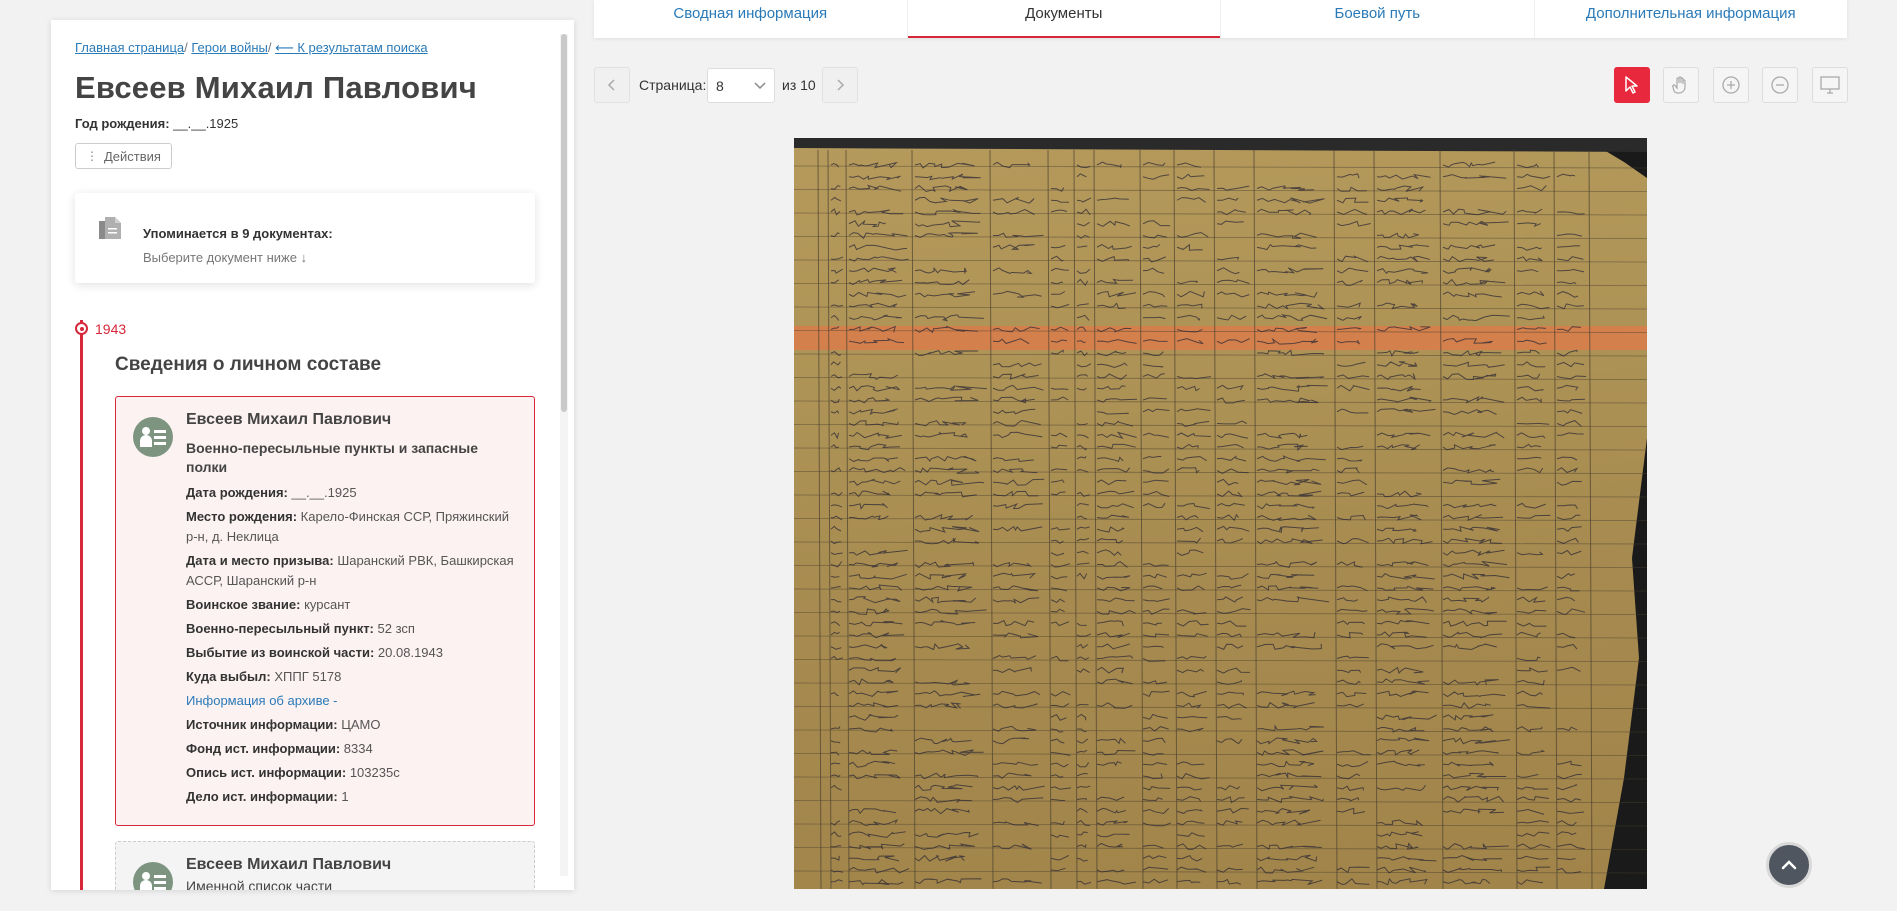 This screenshot has height=911, width=1897. I want to click on archive-info-link: Информация об архиве -, so click(353, 701).